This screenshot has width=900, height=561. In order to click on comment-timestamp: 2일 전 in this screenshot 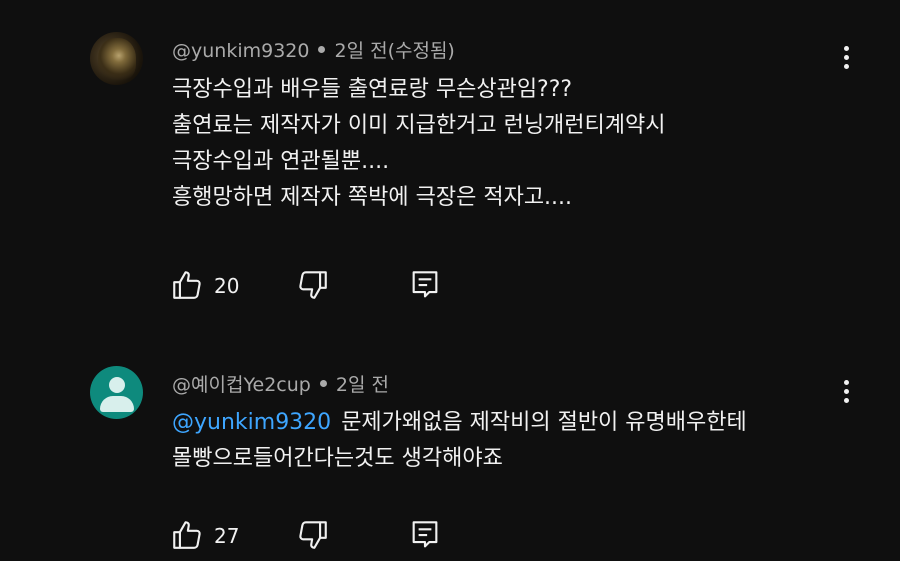, I will do `click(362, 385)`.